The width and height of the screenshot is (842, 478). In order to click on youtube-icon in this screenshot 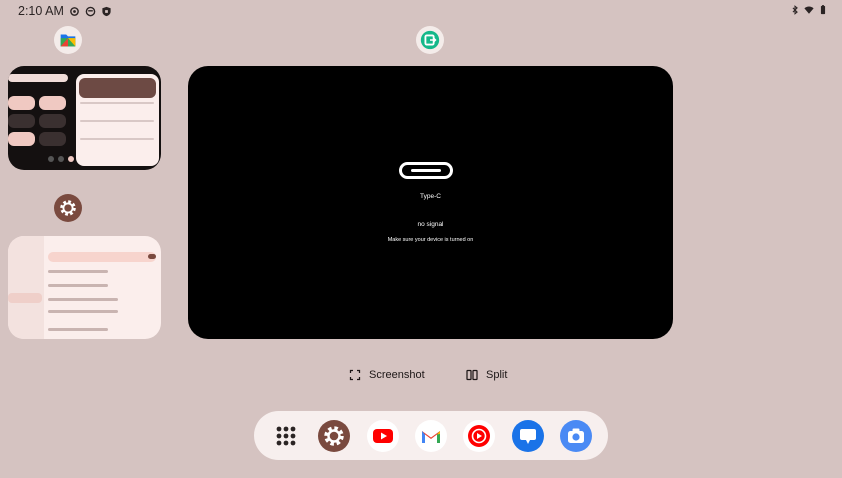, I will do `click(382, 435)`.